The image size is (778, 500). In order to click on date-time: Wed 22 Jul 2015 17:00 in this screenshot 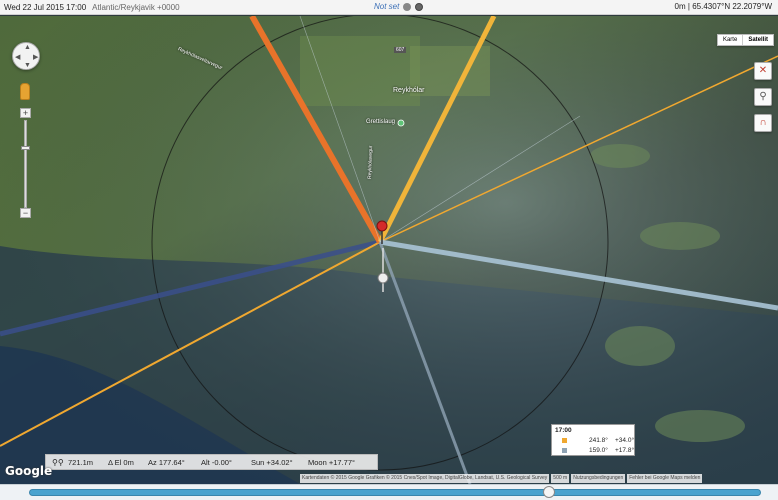, I will do `click(45, 7)`.